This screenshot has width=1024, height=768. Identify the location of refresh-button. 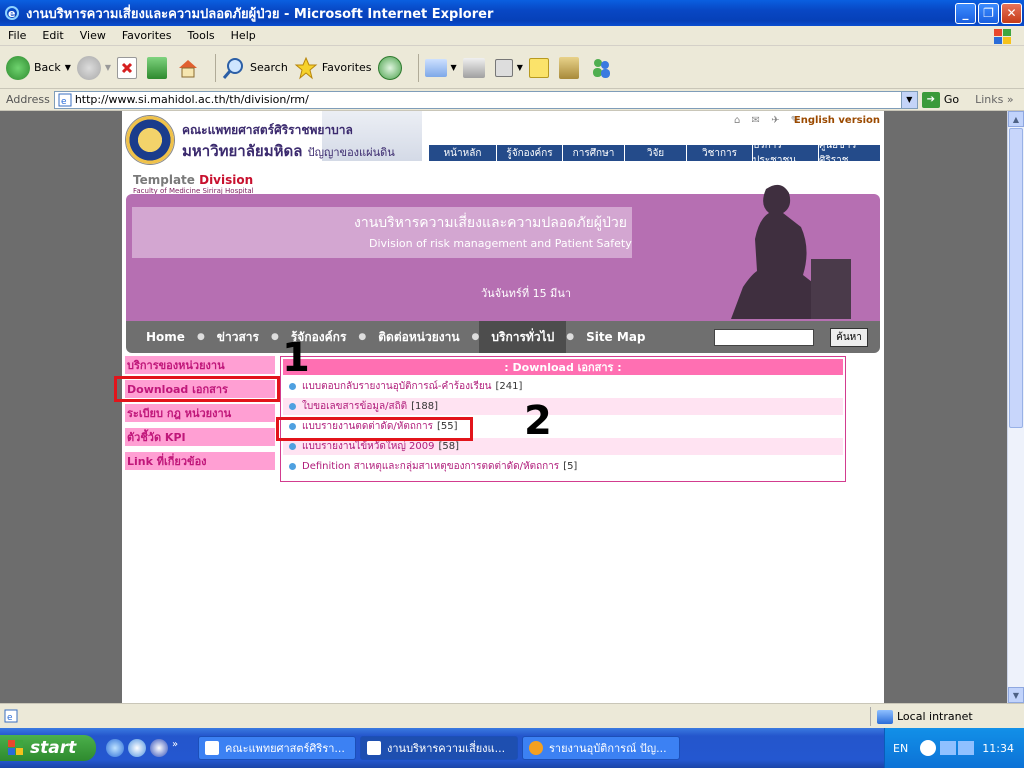
(159, 67).